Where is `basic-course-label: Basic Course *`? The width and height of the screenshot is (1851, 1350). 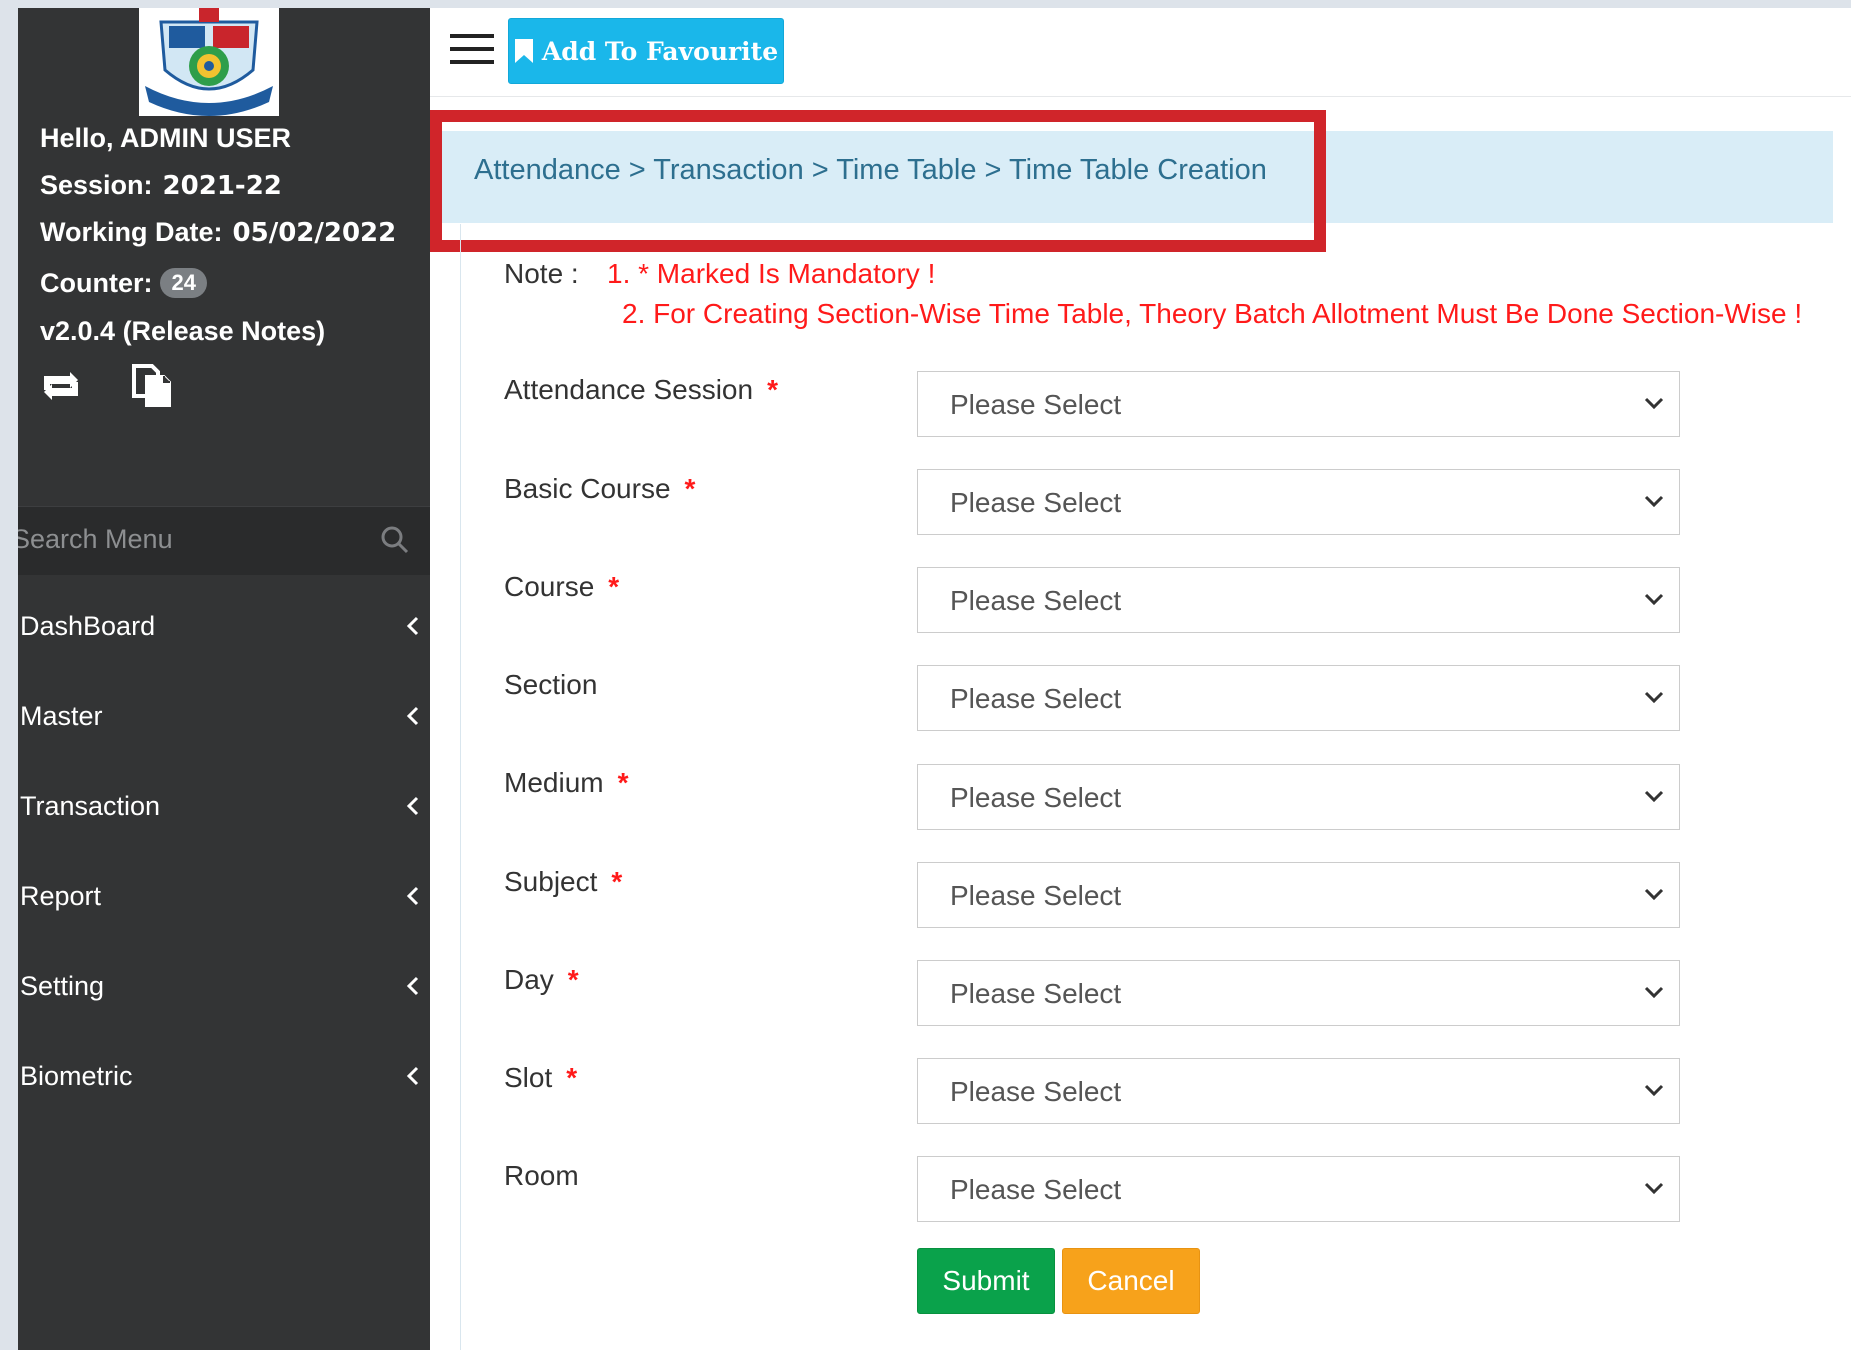
basic-course-label: Basic Course * is located at coordinates (599, 489).